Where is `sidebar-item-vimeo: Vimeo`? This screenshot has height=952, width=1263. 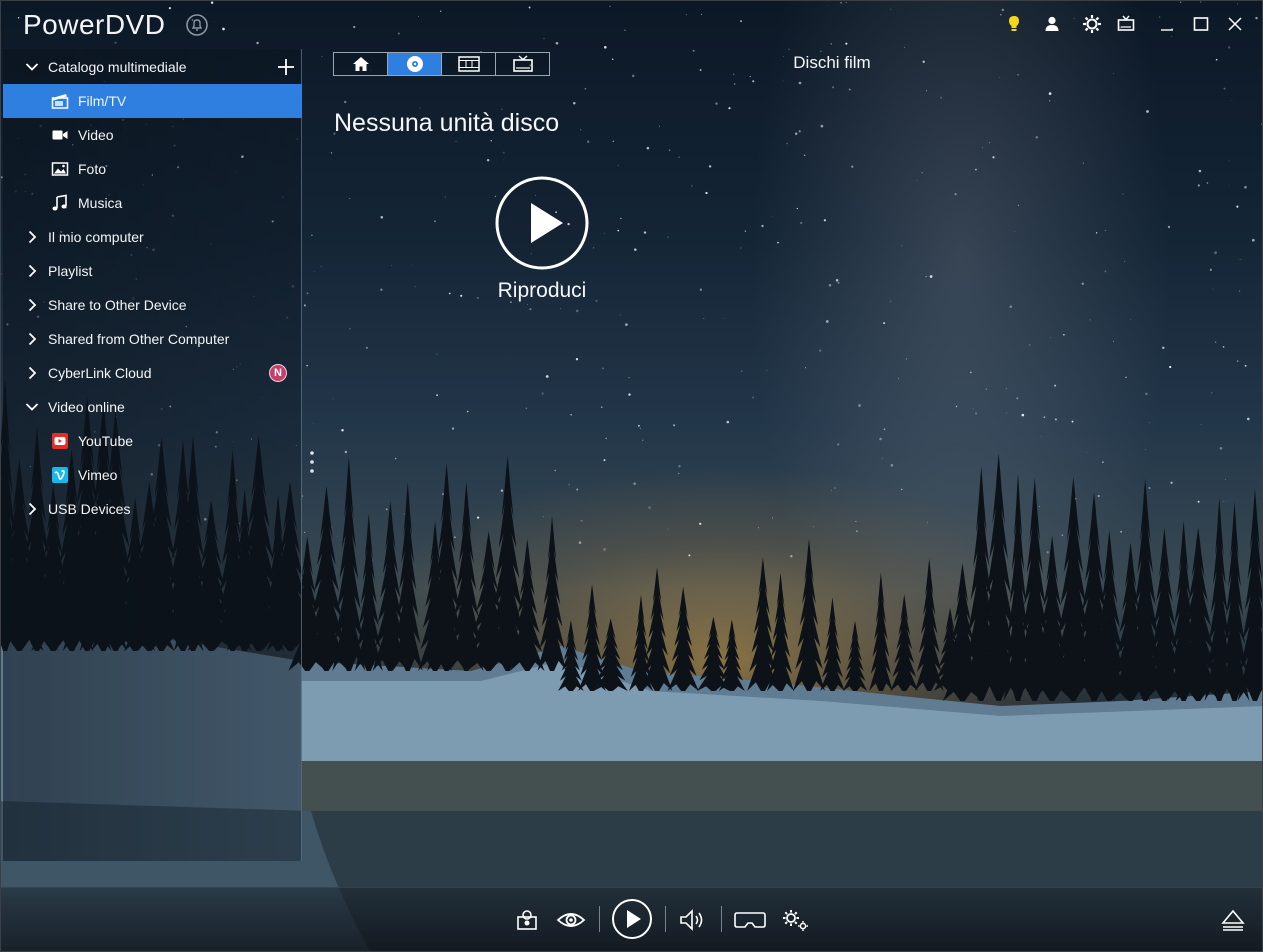
sidebar-item-vimeo: Vimeo is located at coordinates (152, 475).